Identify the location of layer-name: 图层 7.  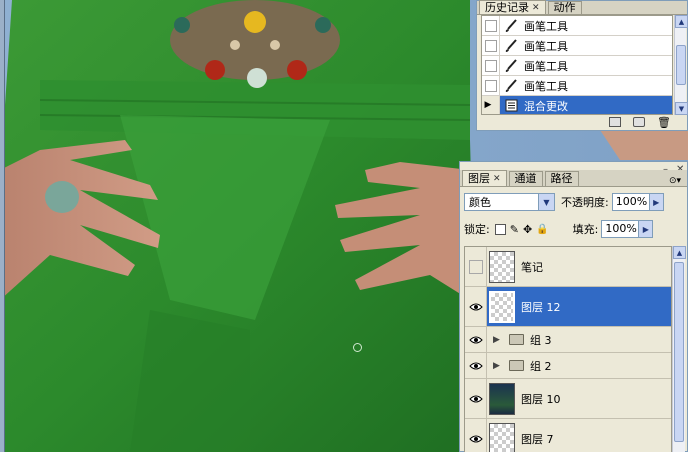
(537, 439).